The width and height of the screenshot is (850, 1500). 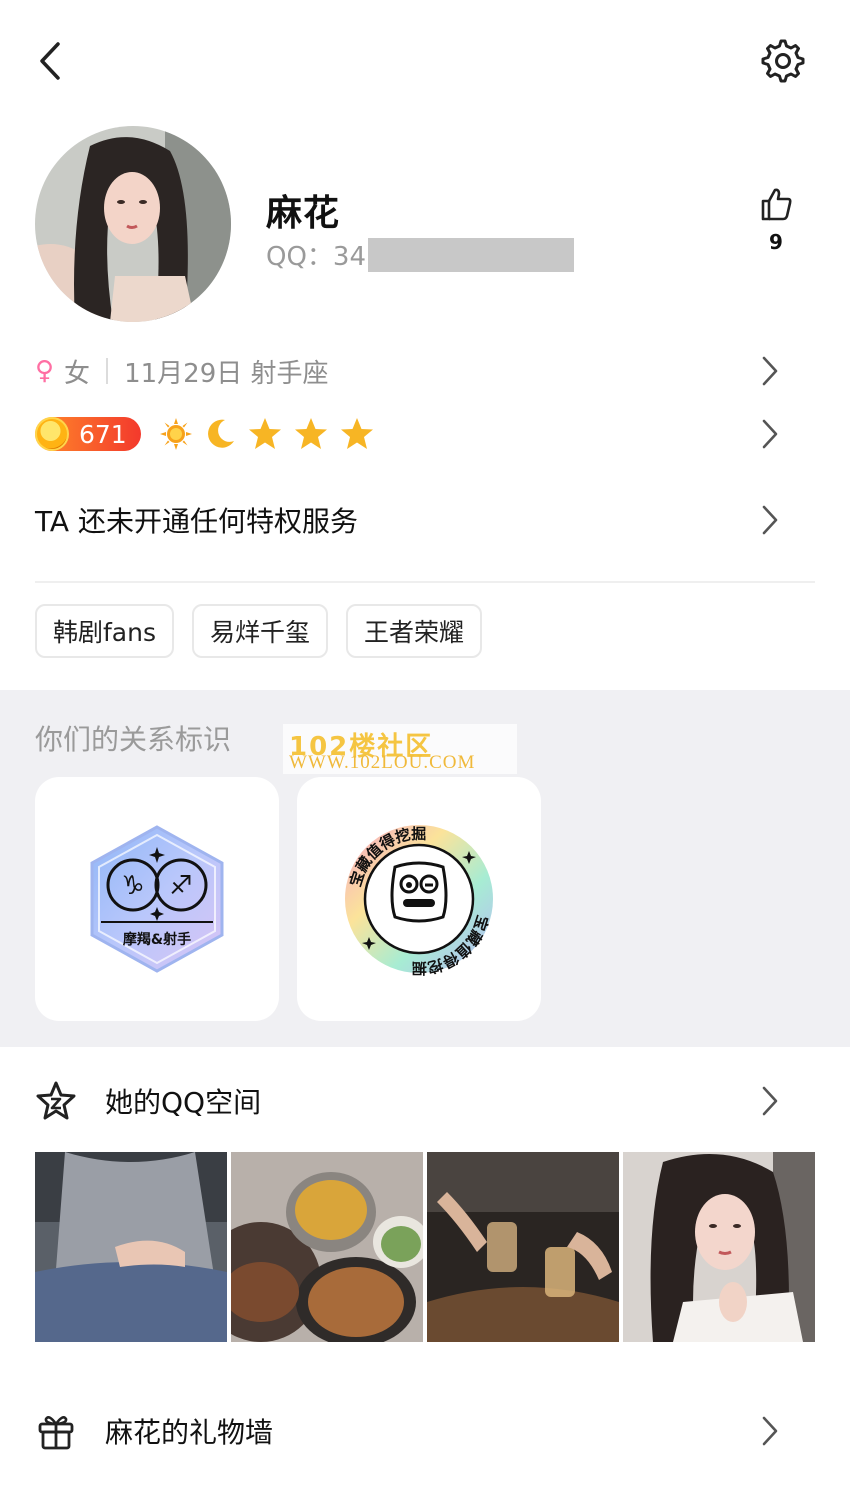 What do you see at coordinates (176, 434) in the screenshot?
I see `sun-icon` at bounding box center [176, 434].